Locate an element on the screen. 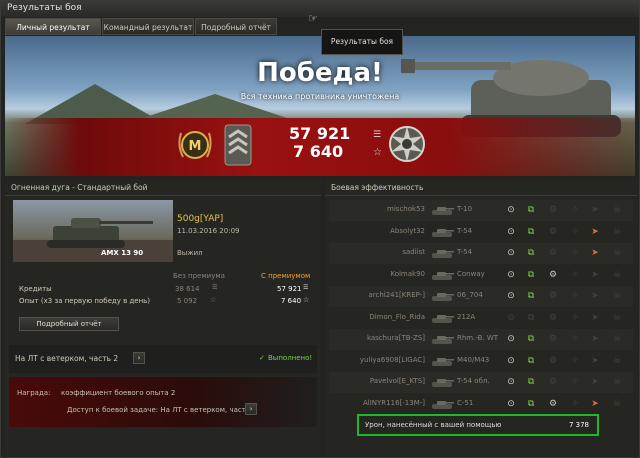 The width and height of the screenshot is (640, 458). vehicle-name: Rhm.-B. WT is located at coordinates (478, 338).